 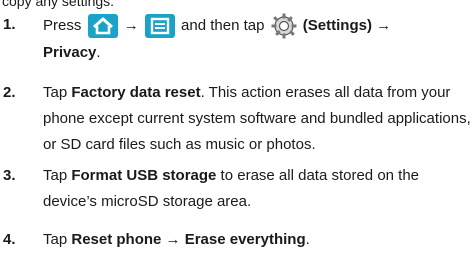 I want to click on home-icon, so click(x=102, y=26).